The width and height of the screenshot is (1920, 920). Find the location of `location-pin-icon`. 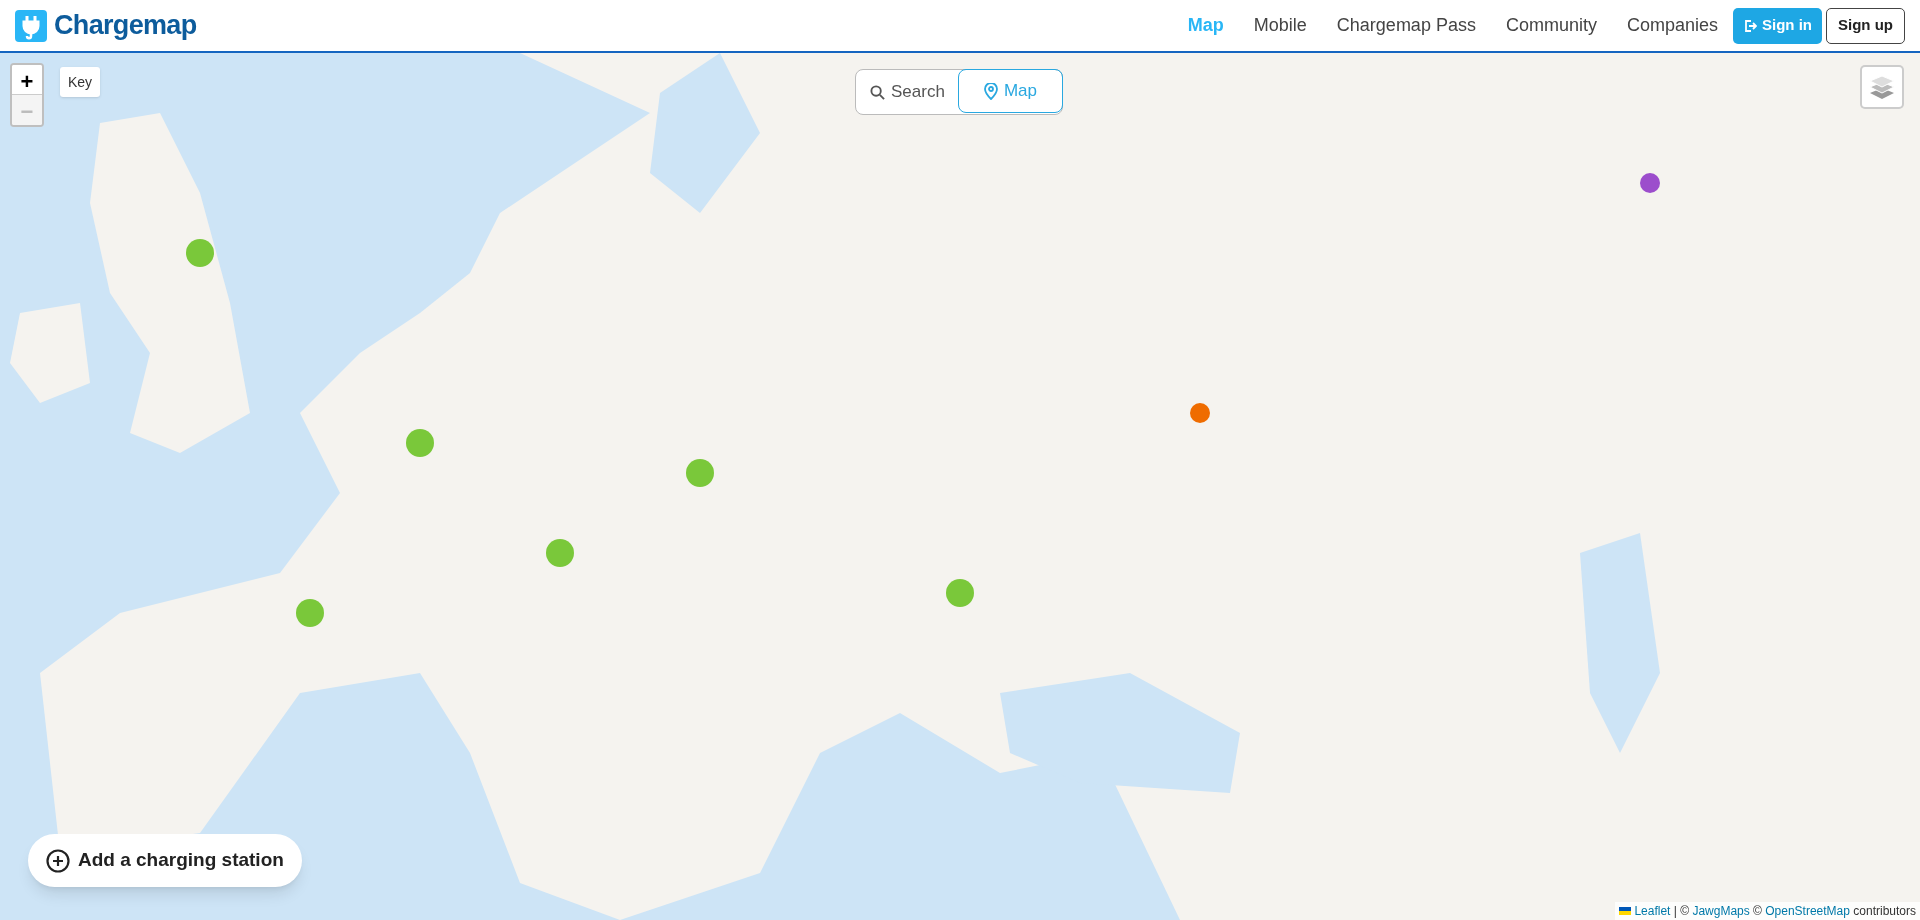

location-pin-icon is located at coordinates (990, 91).